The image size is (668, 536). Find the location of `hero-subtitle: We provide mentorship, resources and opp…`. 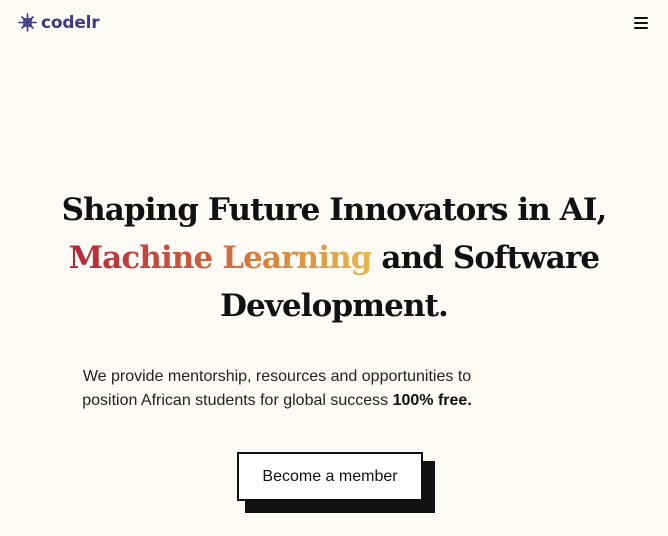

hero-subtitle: We provide mentorship, resources and opp… is located at coordinates (277, 389).